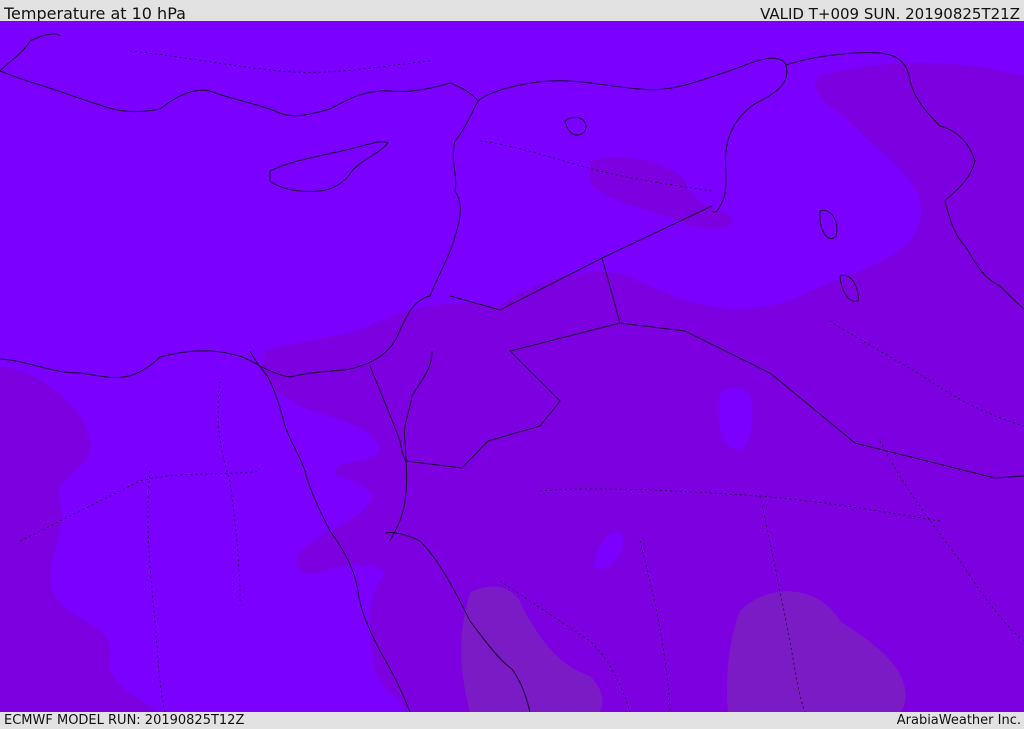  What do you see at coordinates (958, 720) in the screenshot?
I see `credit-label: ArabiaWeather Inc.` at bounding box center [958, 720].